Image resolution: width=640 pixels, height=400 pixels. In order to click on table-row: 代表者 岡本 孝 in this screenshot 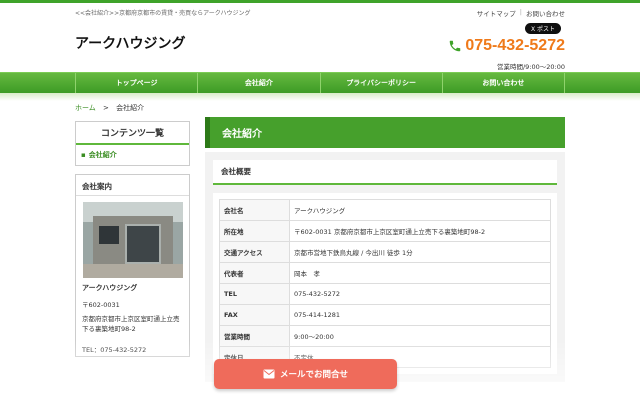, I will do `click(385, 273)`.